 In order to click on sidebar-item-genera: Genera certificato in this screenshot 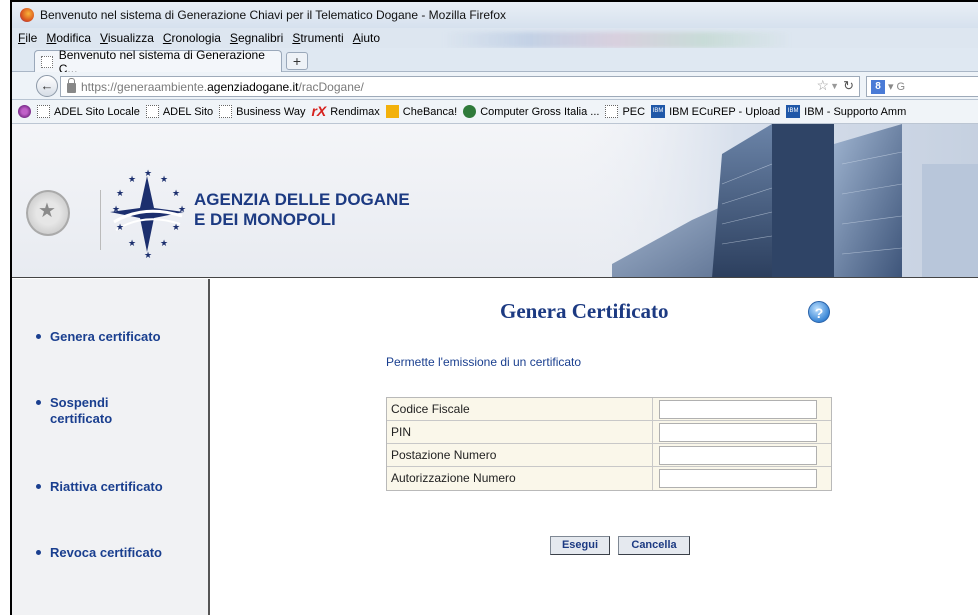, I will do `click(98, 337)`.